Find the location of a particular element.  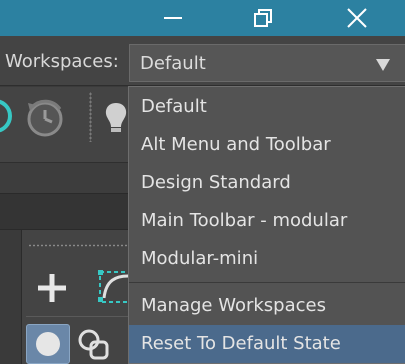

menu-item-label: Reset To Default State is located at coordinates (241, 343).